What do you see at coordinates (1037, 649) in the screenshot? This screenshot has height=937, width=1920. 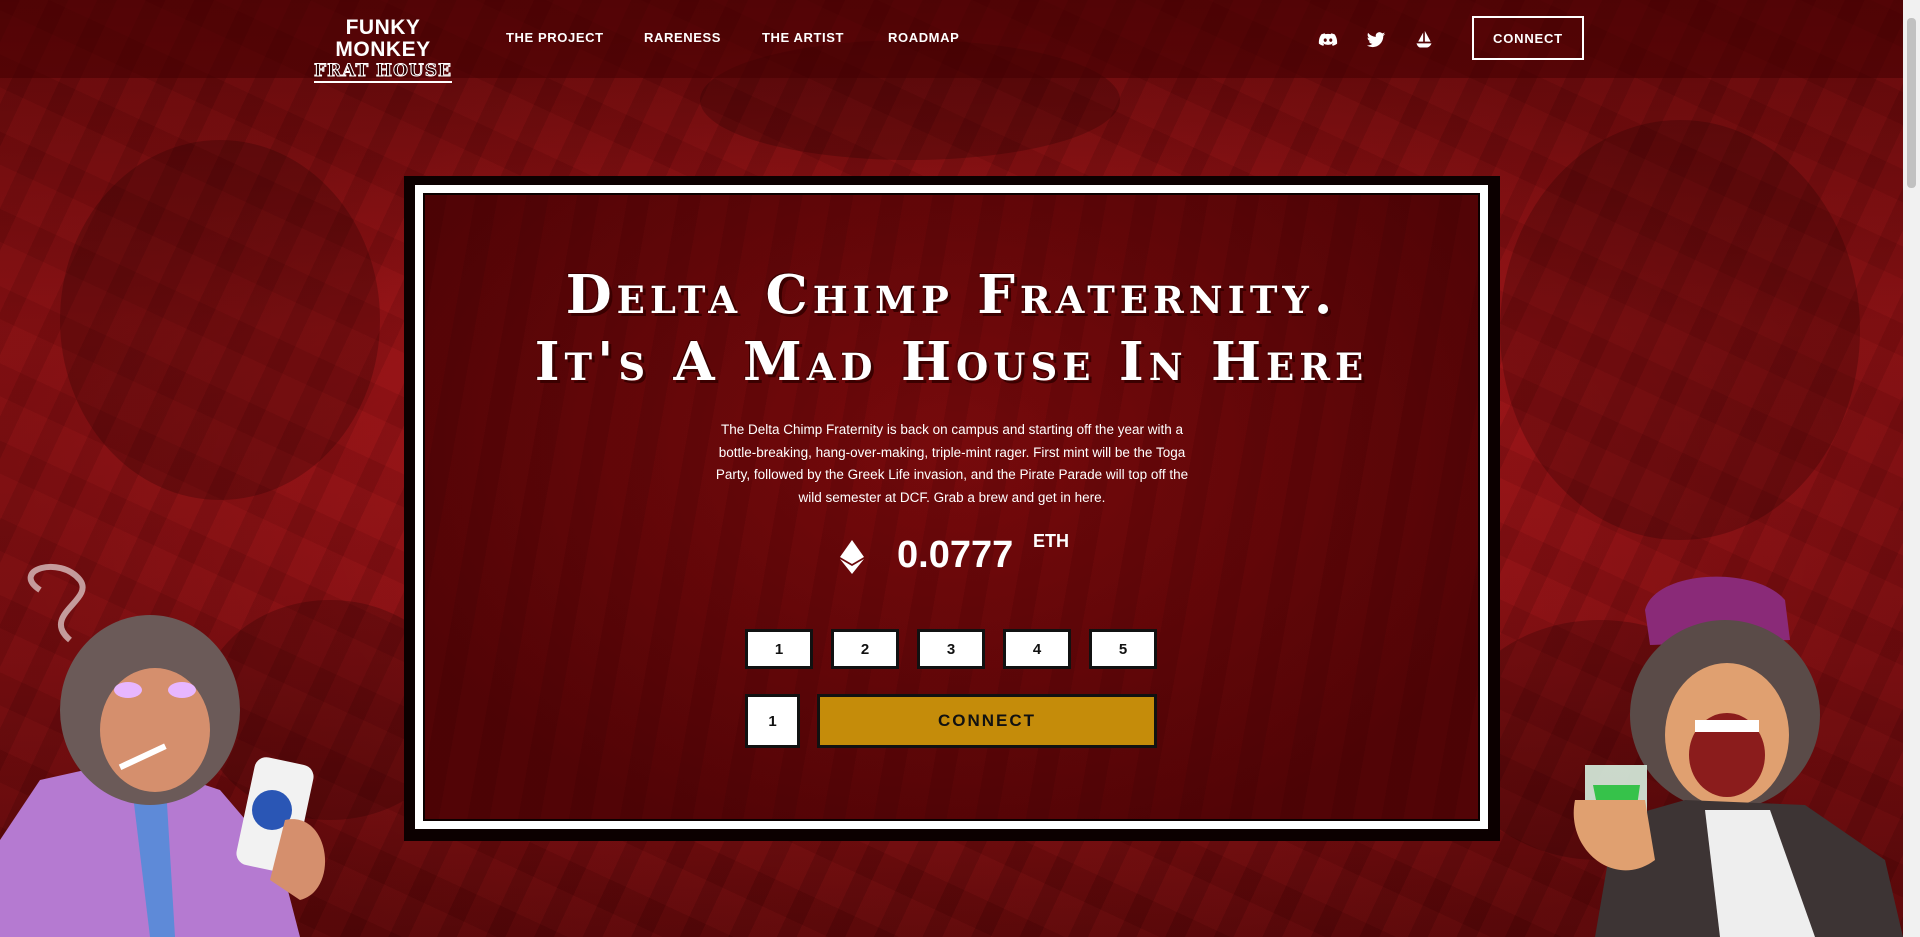 I see `quantity-option-4: 4` at bounding box center [1037, 649].